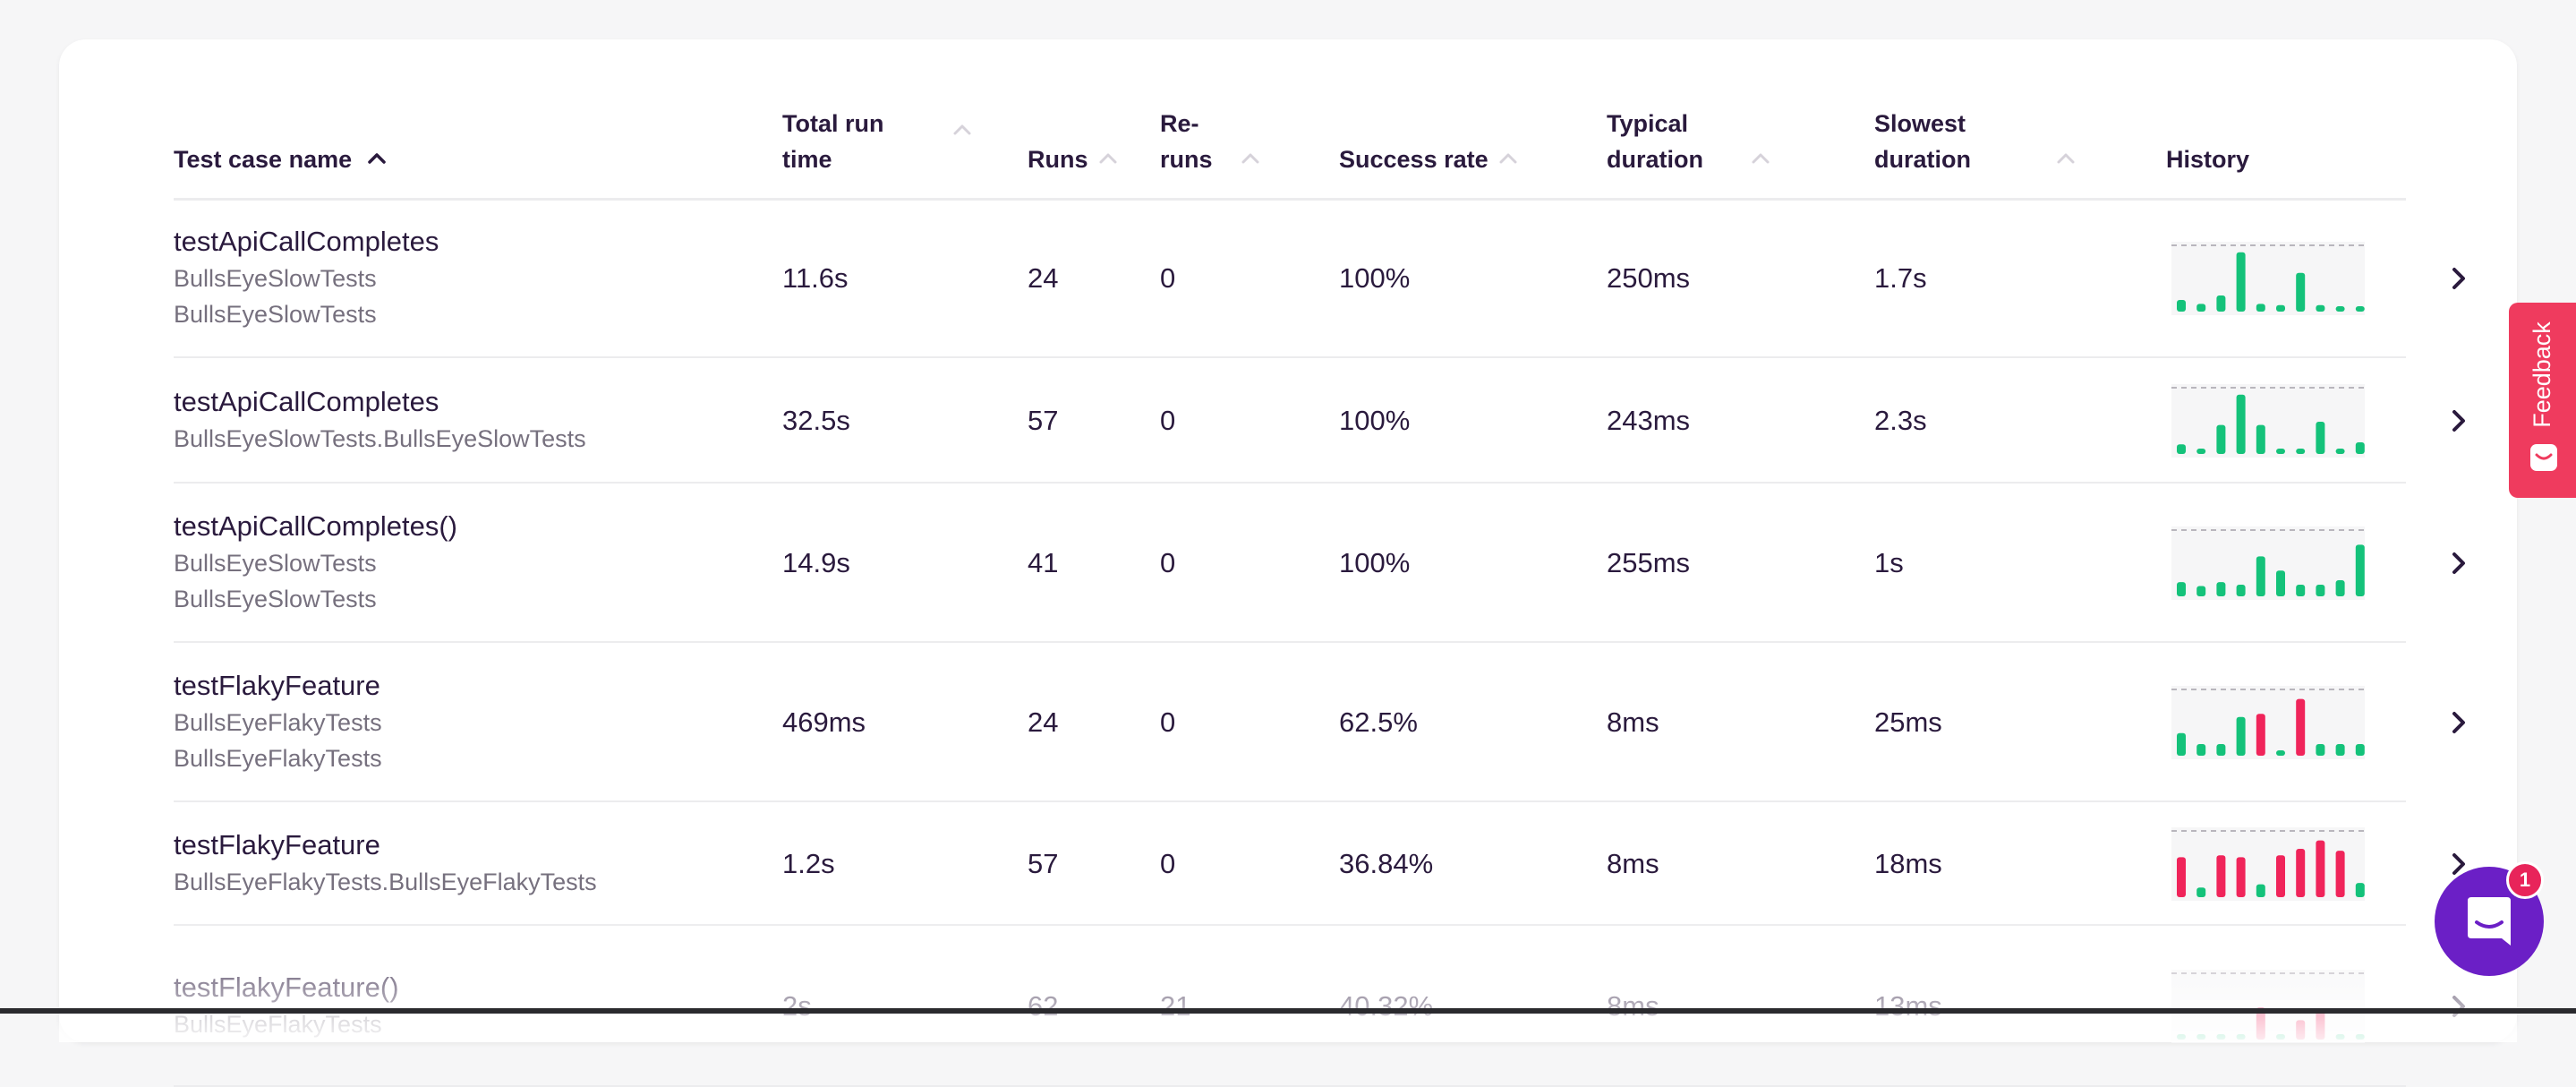 The height and width of the screenshot is (1087, 2576). I want to click on column-header-history: History, so click(2207, 119).